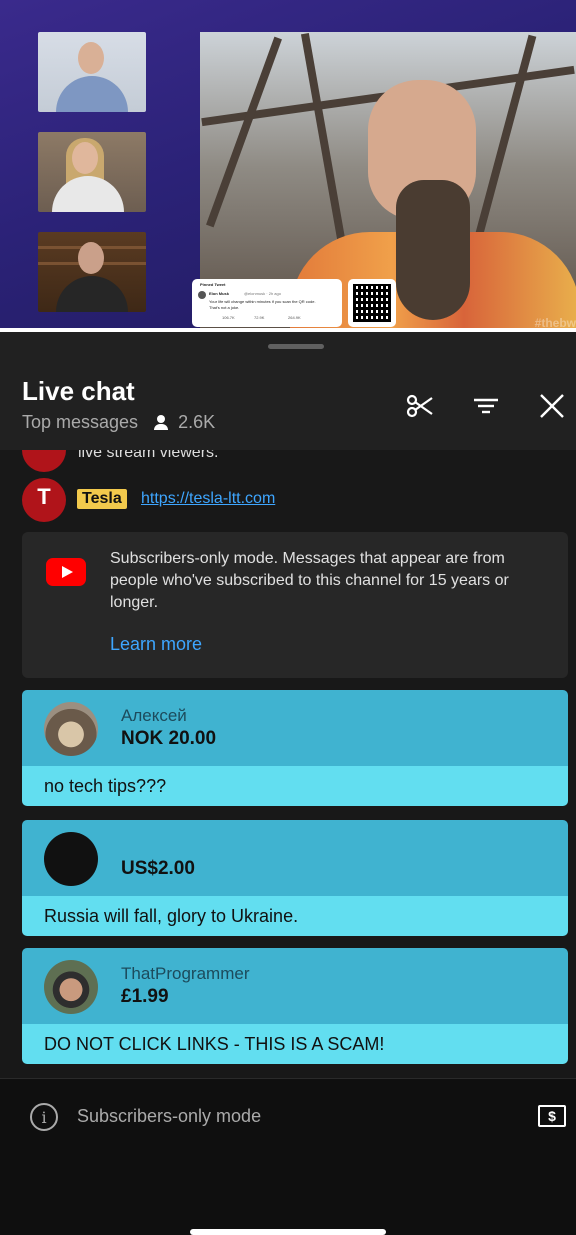 The height and width of the screenshot is (1235, 576). What do you see at coordinates (295, 916) in the screenshot?
I see `super-chat-message: Russia will fall, glory to Ukraine.` at bounding box center [295, 916].